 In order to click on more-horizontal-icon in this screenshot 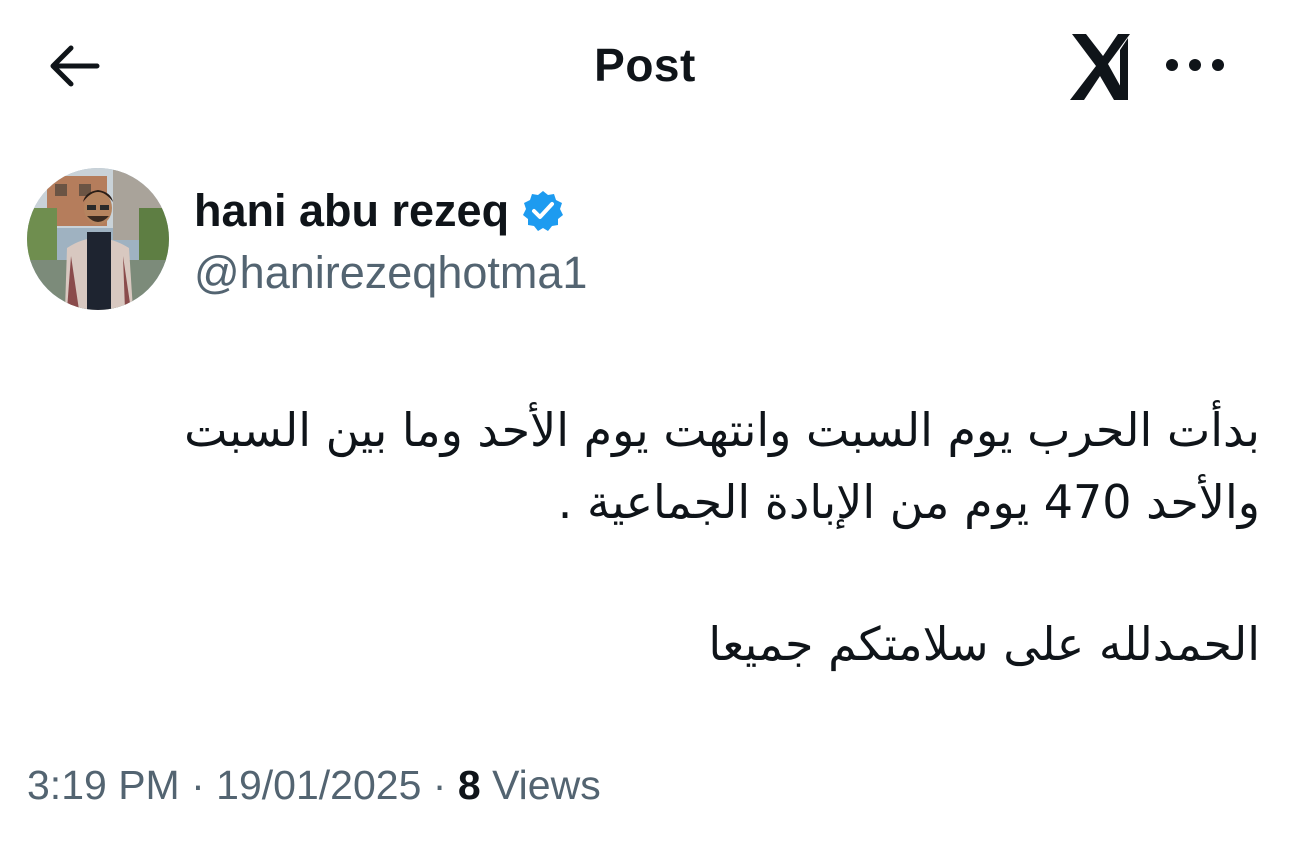, I will do `click(1195, 65)`.